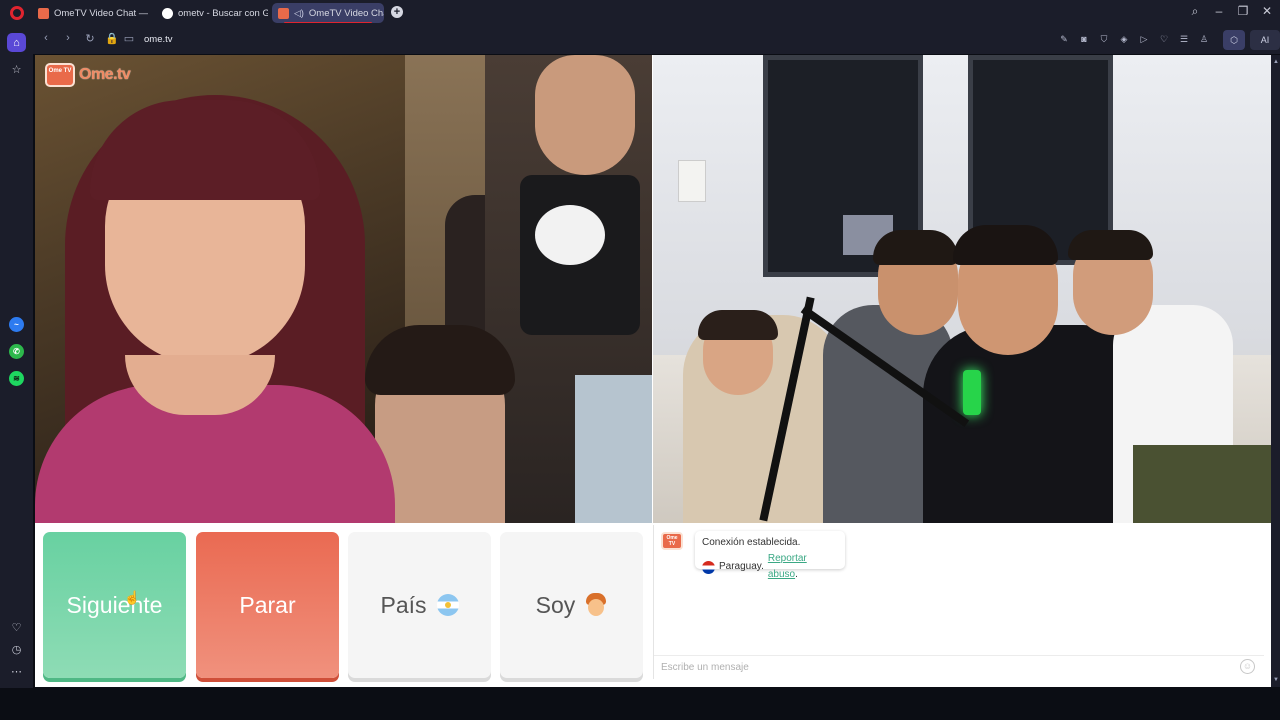 The width and height of the screenshot is (1280, 720). What do you see at coordinates (129, 38) in the screenshot?
I see `camera-permission-icon: ▭` at bounding box center [129, 38].